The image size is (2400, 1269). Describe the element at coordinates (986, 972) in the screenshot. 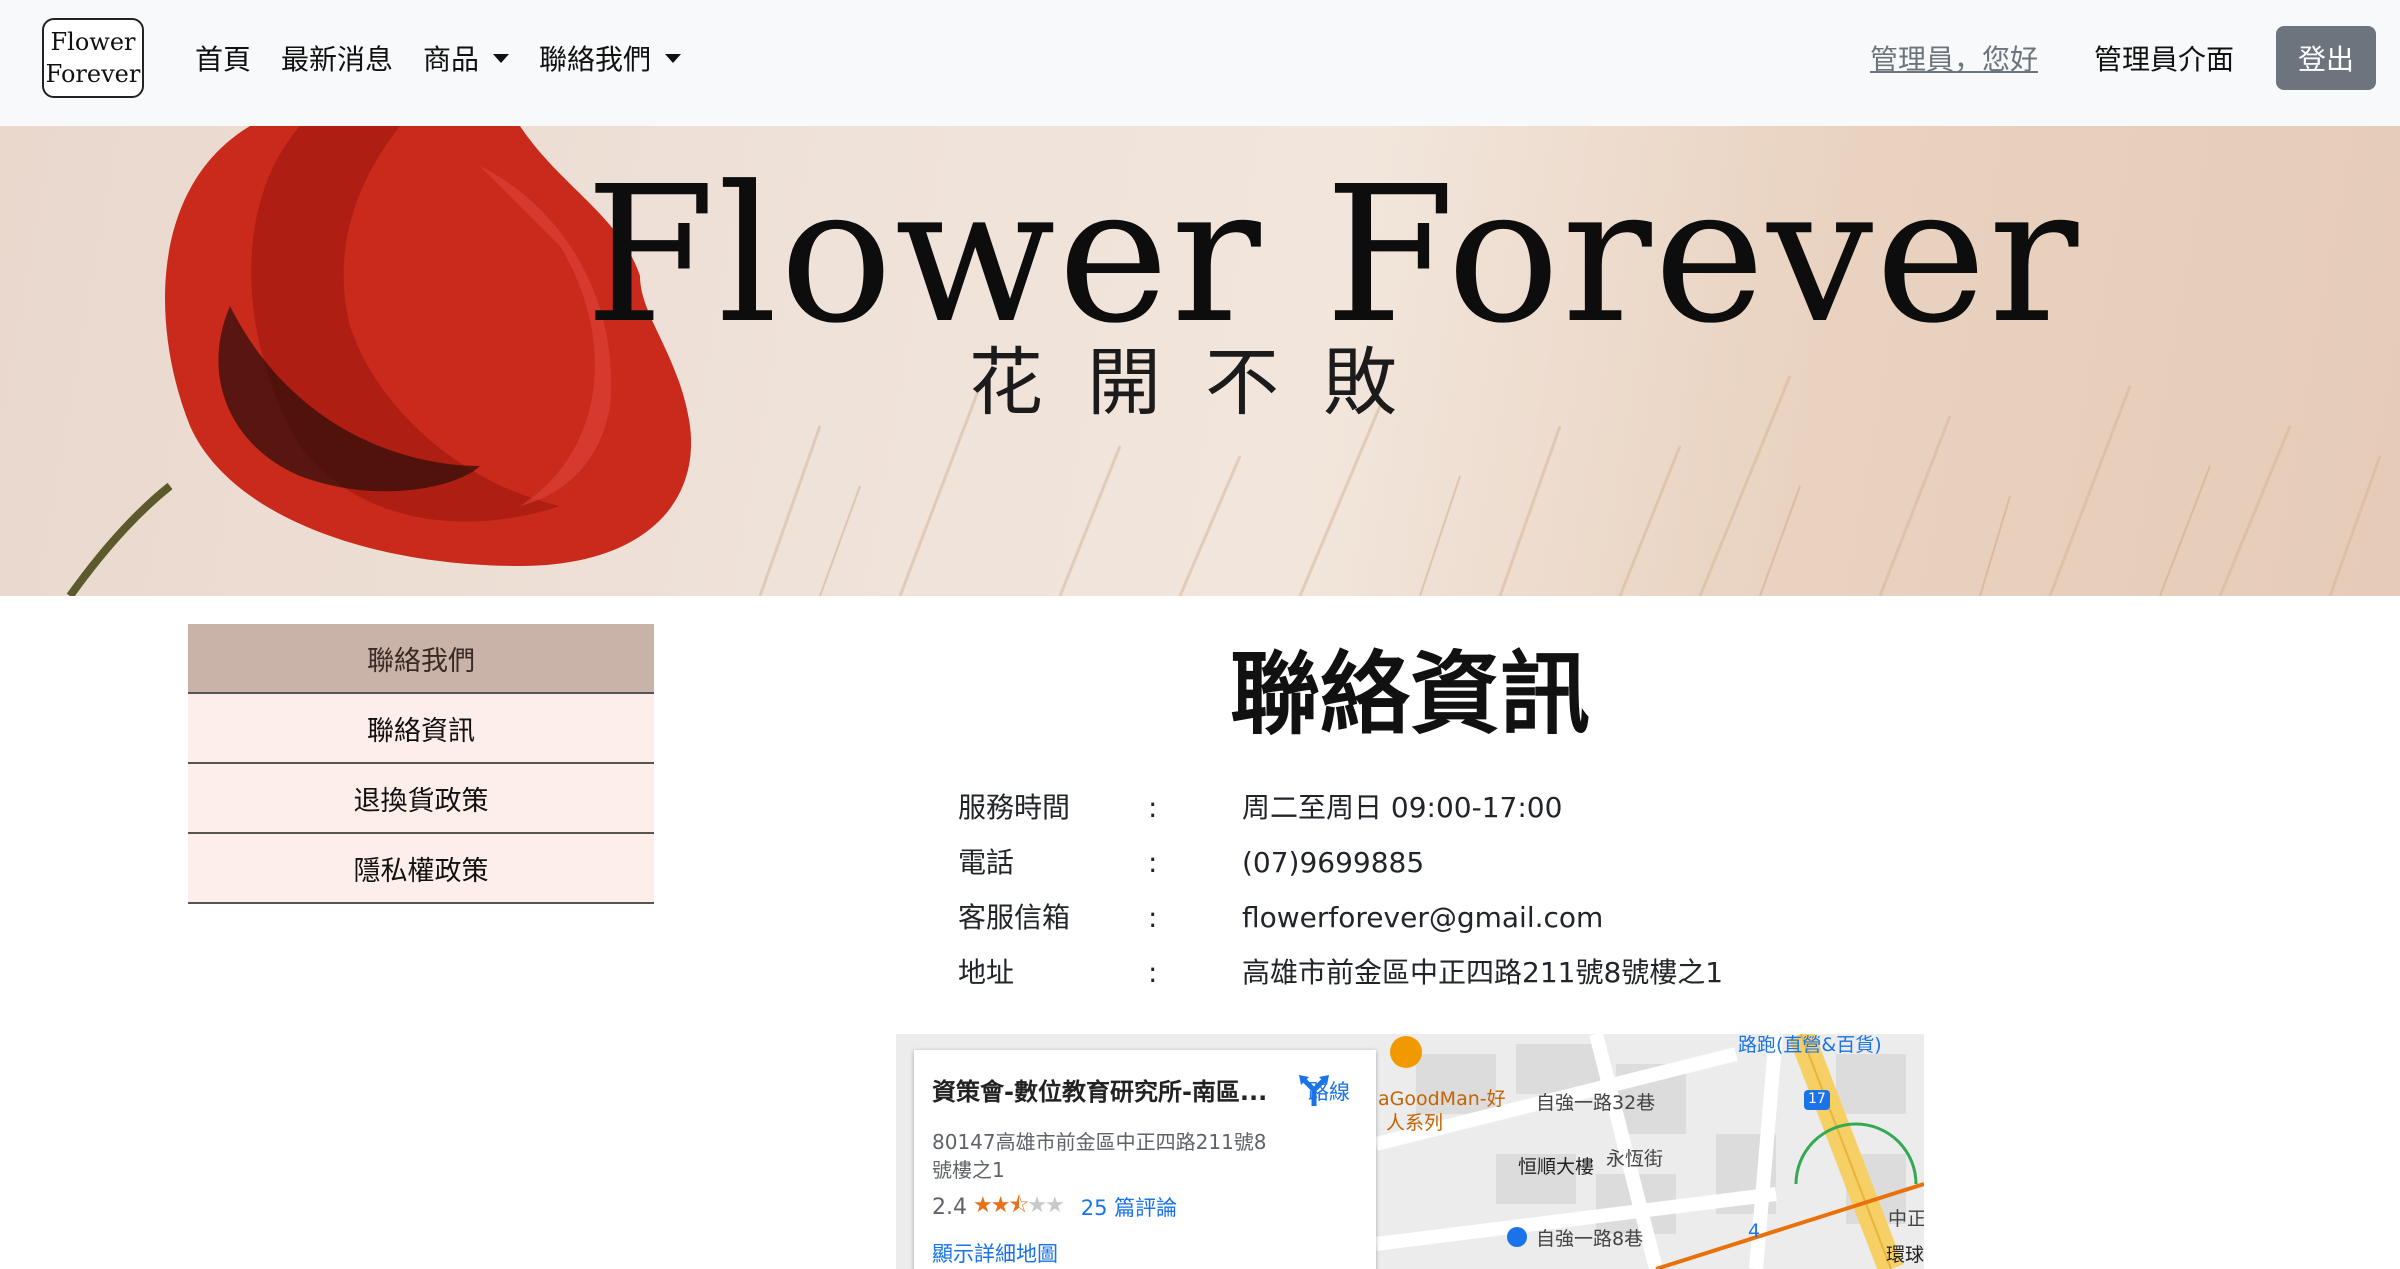

I see `info-label: 地址` at that location.